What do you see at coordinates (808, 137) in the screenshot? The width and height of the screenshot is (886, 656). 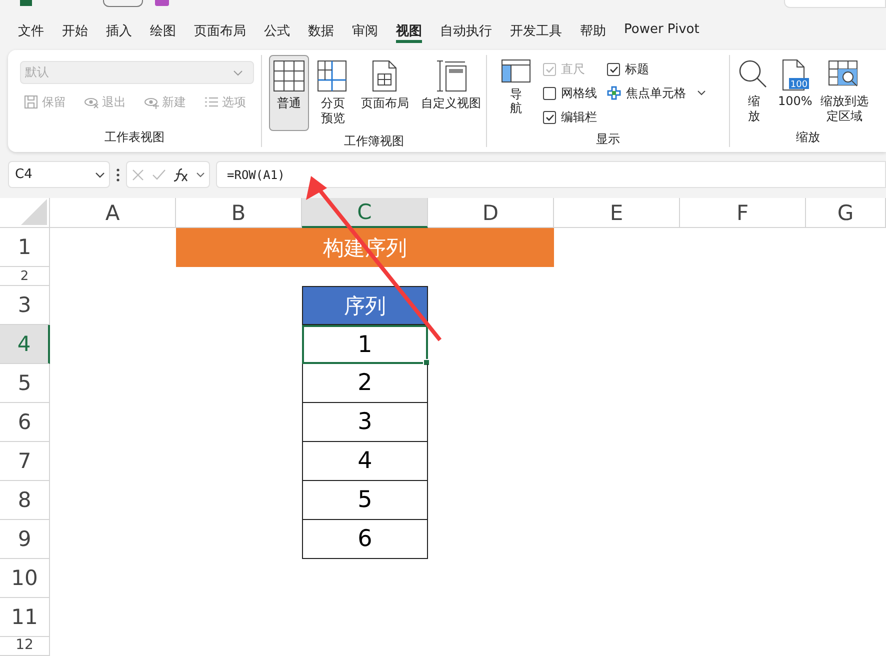 I see `group-label: 缩放` at bounding box center [808, 137].